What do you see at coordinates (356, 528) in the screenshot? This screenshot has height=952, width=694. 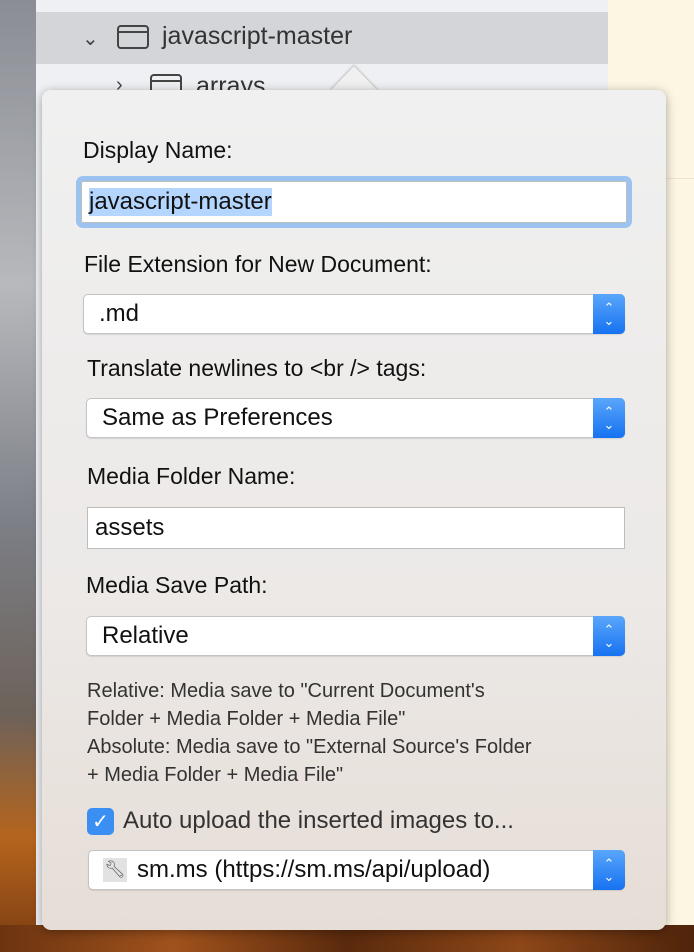 I see `media-folder-input: assets` at bounding box center [356, 528].